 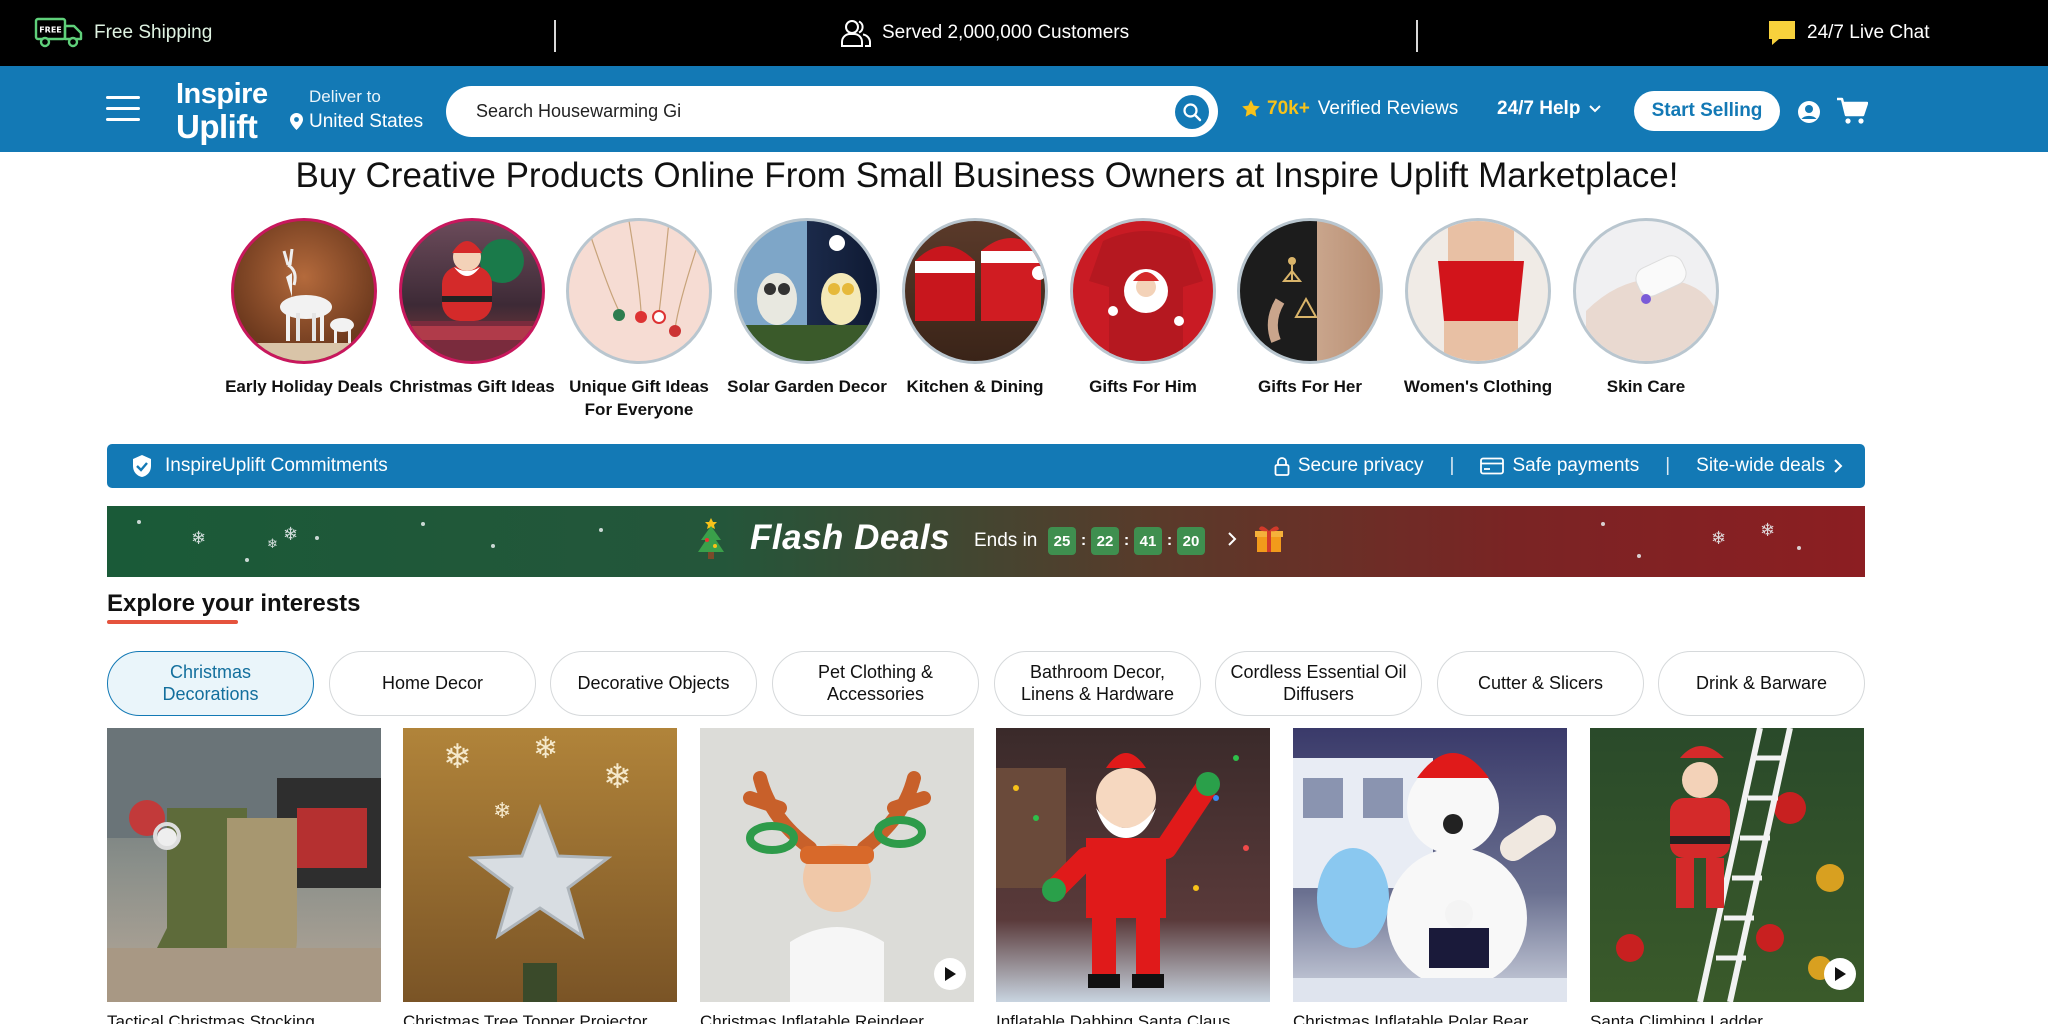 What do you see at coordinates (1122, 870) in the screenshot?
I see `dabbing-santa-image` at bounding box center [1122, 870].